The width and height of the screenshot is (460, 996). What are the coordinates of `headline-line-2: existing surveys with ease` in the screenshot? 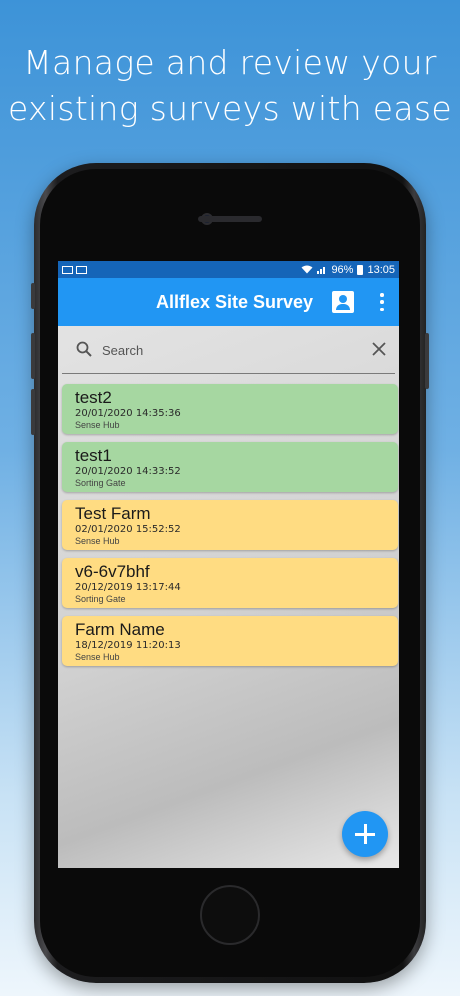 It's located at (230, 108).